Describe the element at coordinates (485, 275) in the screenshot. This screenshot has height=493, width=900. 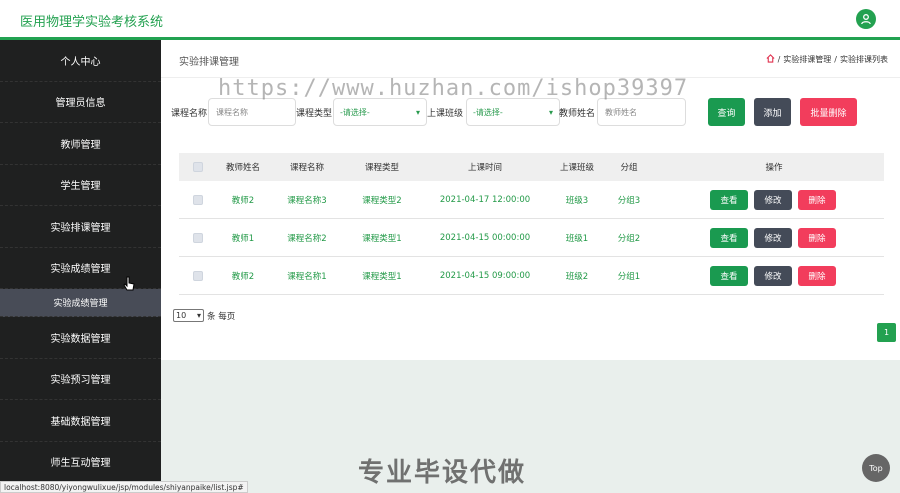
I see `cell-time: 2021-04-15 09:00:00` at that location.